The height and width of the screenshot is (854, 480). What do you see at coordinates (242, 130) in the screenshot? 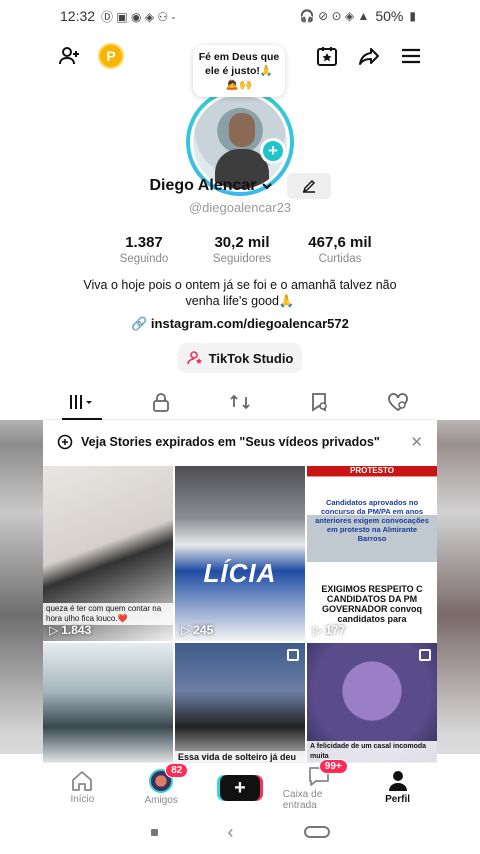
I see `avatar-head` at bounding box center [242, 130].